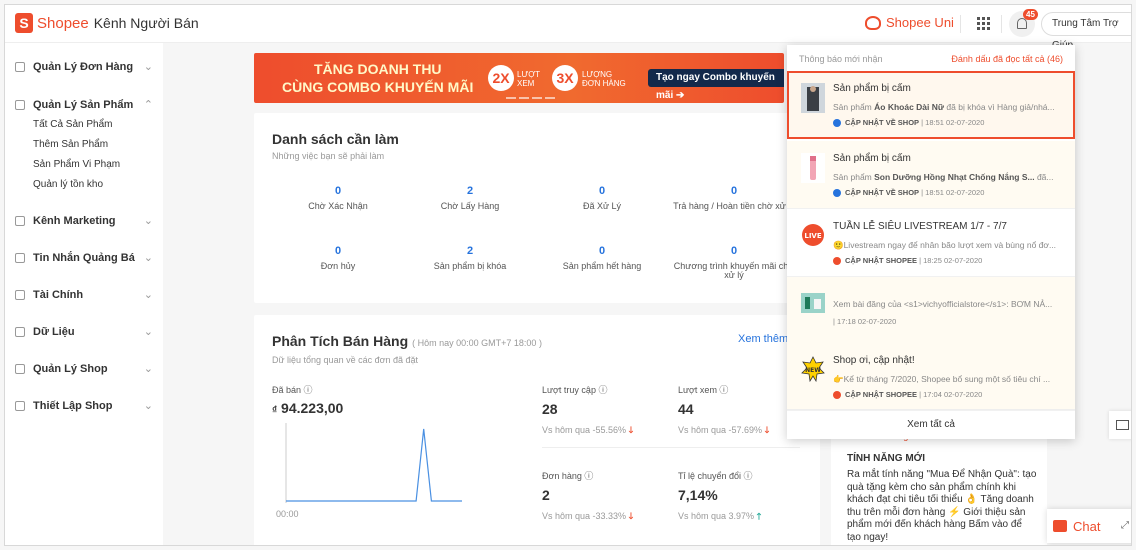 The height and width of the screenshot is (550, 1136). I want to click on sidebar-item-orders: Quản Lý Đơn Hàng ⌄, so click(85, 67).